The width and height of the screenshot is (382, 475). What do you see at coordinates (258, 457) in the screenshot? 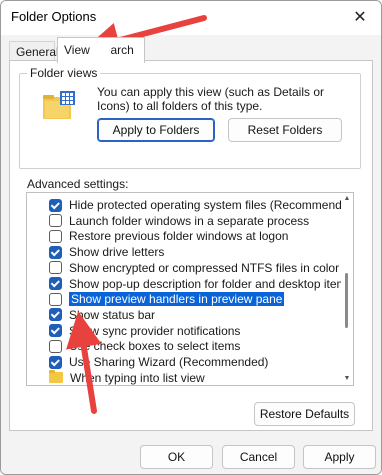
I see `cancel-button: Cancel` at bounding box center [258, 457].